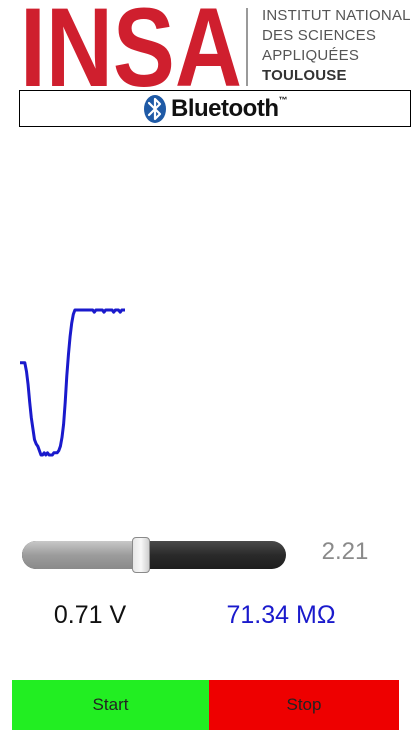  I want to click on insa-wordmark: INSA, so click(131, 46).